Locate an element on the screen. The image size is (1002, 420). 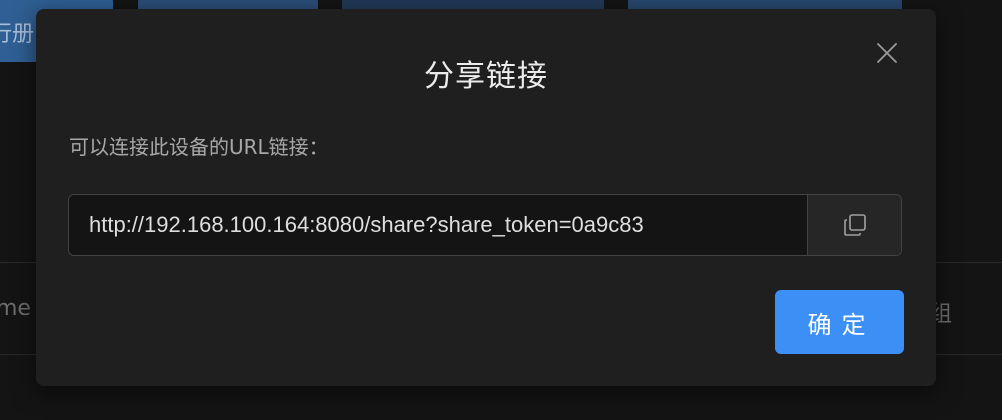
share-url-input is located at coordinates (438, 225).